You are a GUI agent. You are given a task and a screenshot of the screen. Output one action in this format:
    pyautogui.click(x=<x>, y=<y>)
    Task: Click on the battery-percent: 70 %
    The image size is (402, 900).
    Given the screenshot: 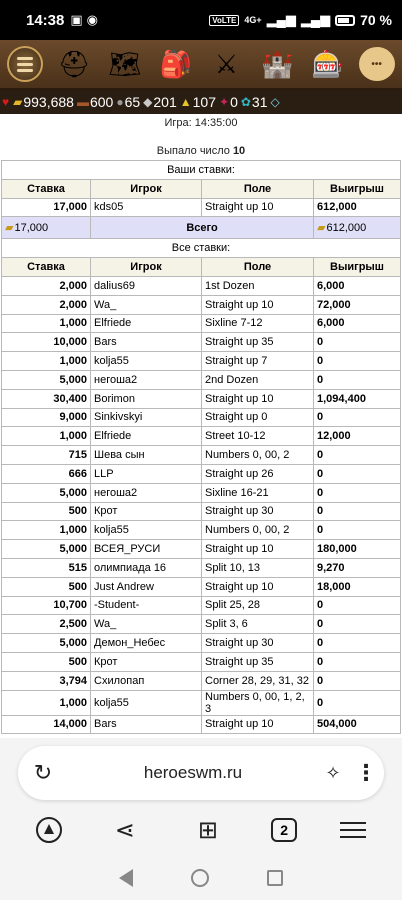 What is the action you would take?
    pyautogui.click(x=376, y=20)
    